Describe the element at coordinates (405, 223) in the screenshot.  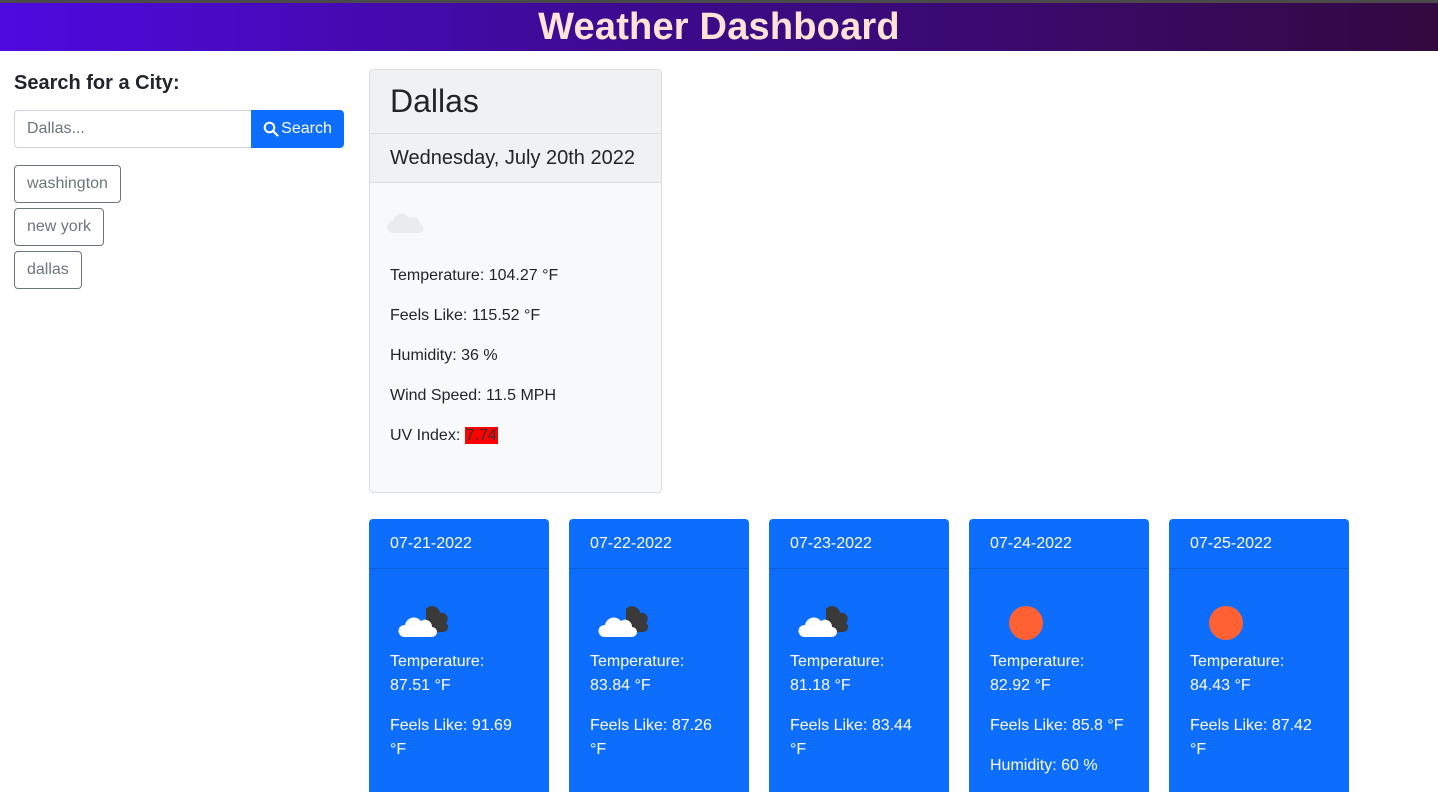
I see `cloud-icon` at that location.